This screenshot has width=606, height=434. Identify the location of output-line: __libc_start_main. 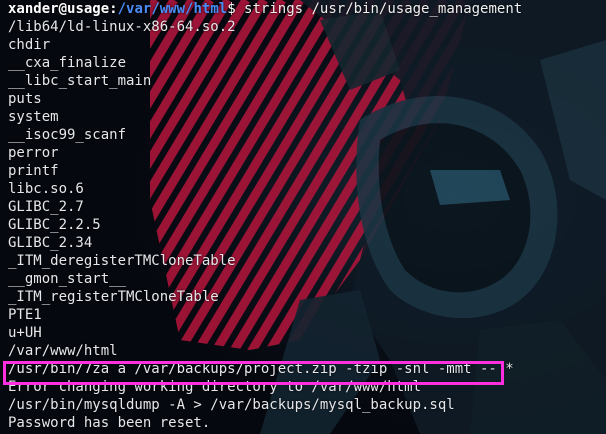
(80, 81).